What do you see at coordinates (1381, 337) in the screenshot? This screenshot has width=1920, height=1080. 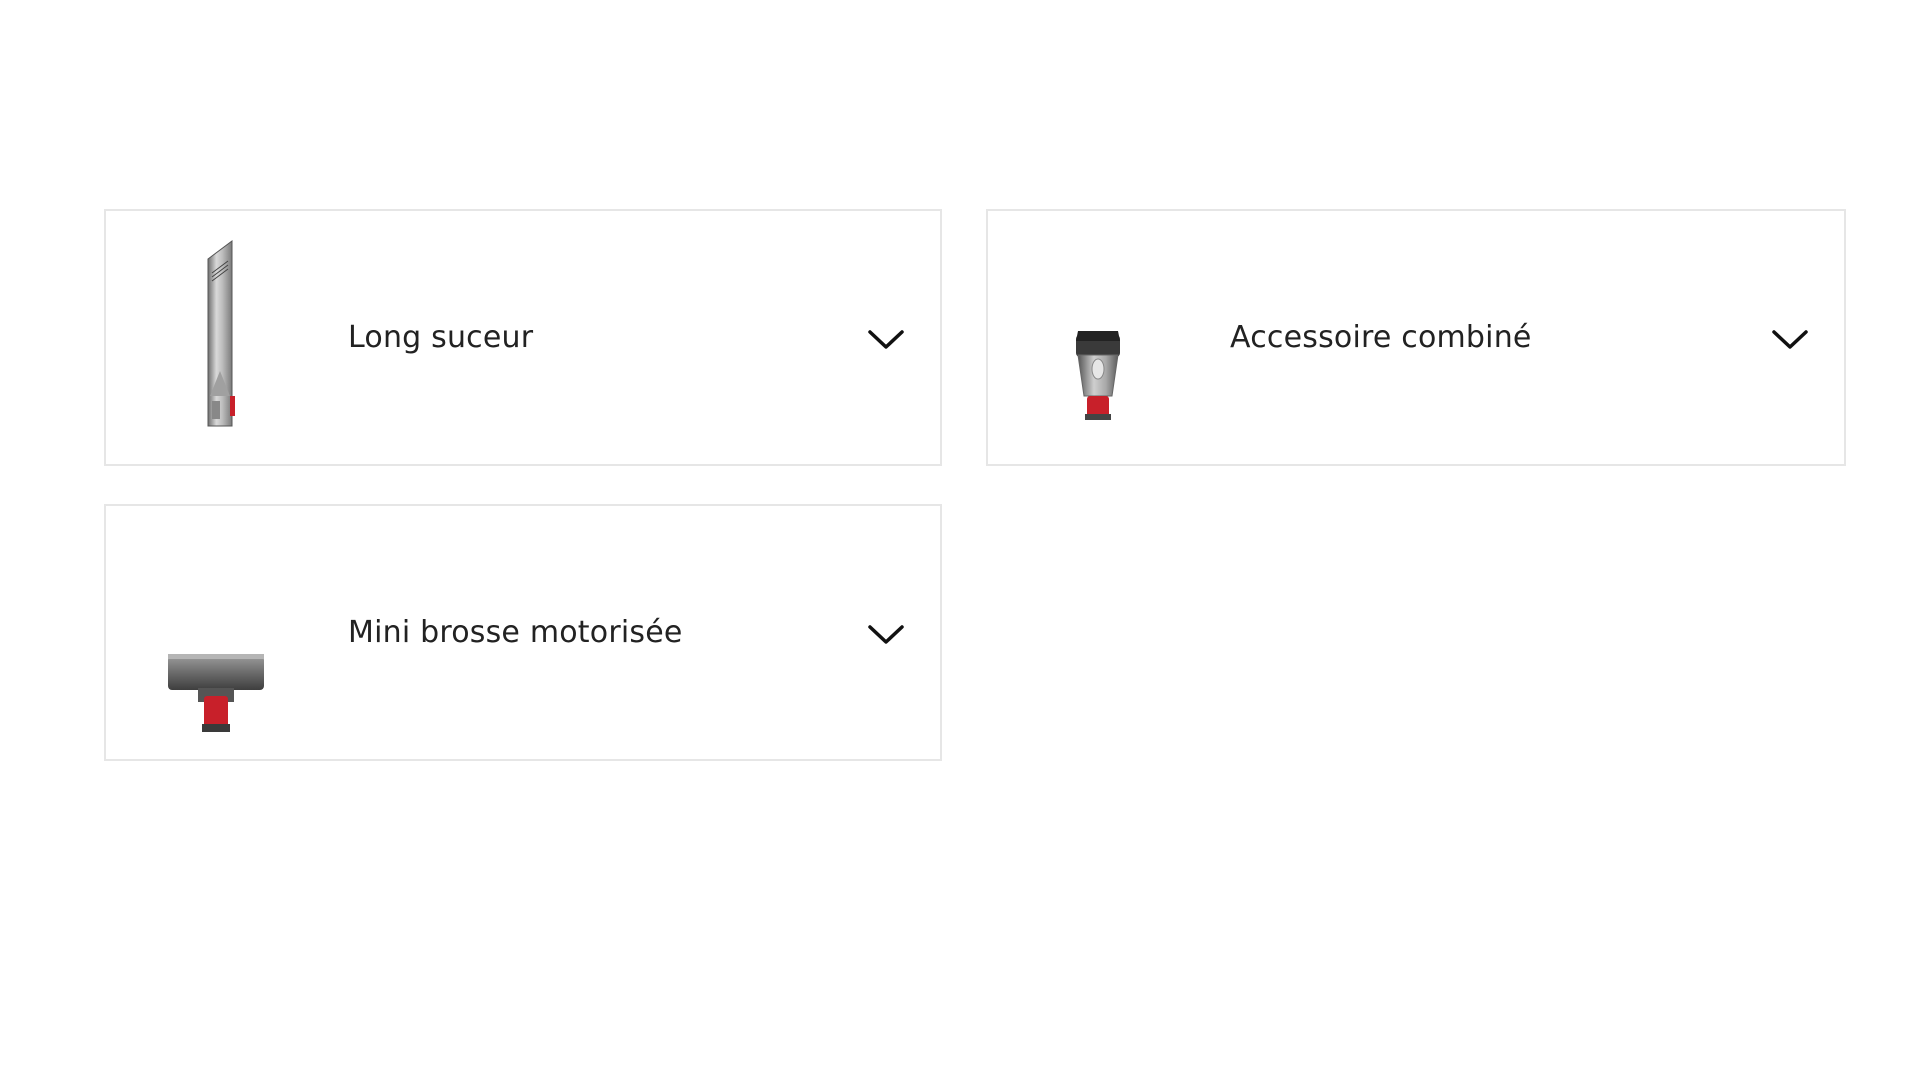 I see `accessory-label: Accessoire combiné` at bounding box center [1381, 337].